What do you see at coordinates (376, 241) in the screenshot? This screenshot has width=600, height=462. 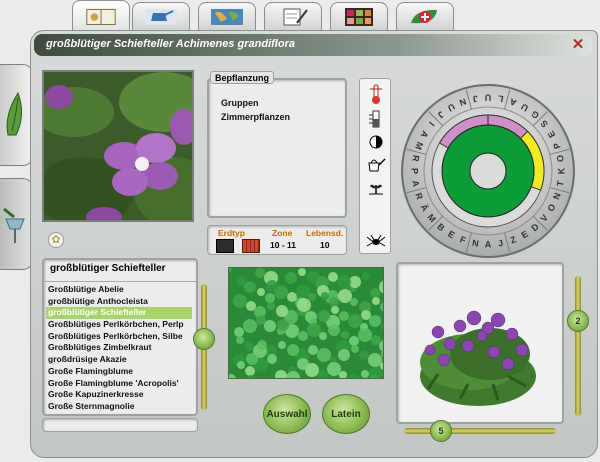 I see `spider-pest-icon` at bounding box center [376, 241].